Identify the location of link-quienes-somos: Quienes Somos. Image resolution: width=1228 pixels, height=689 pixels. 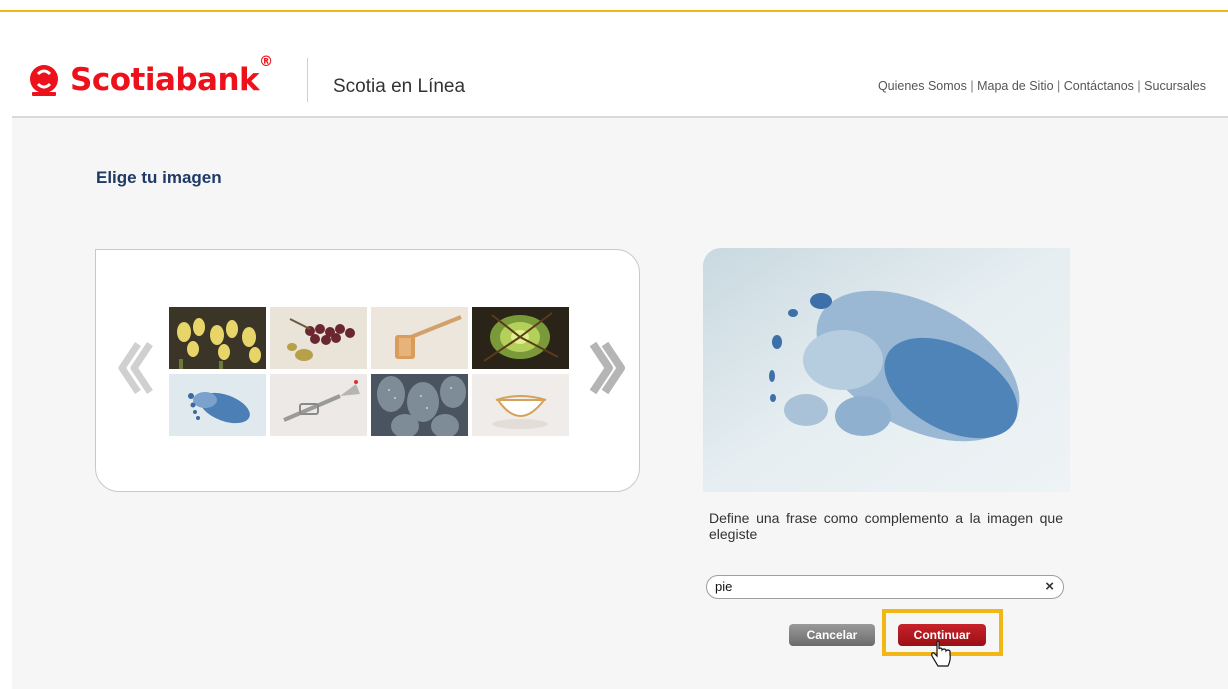
(922, 86).